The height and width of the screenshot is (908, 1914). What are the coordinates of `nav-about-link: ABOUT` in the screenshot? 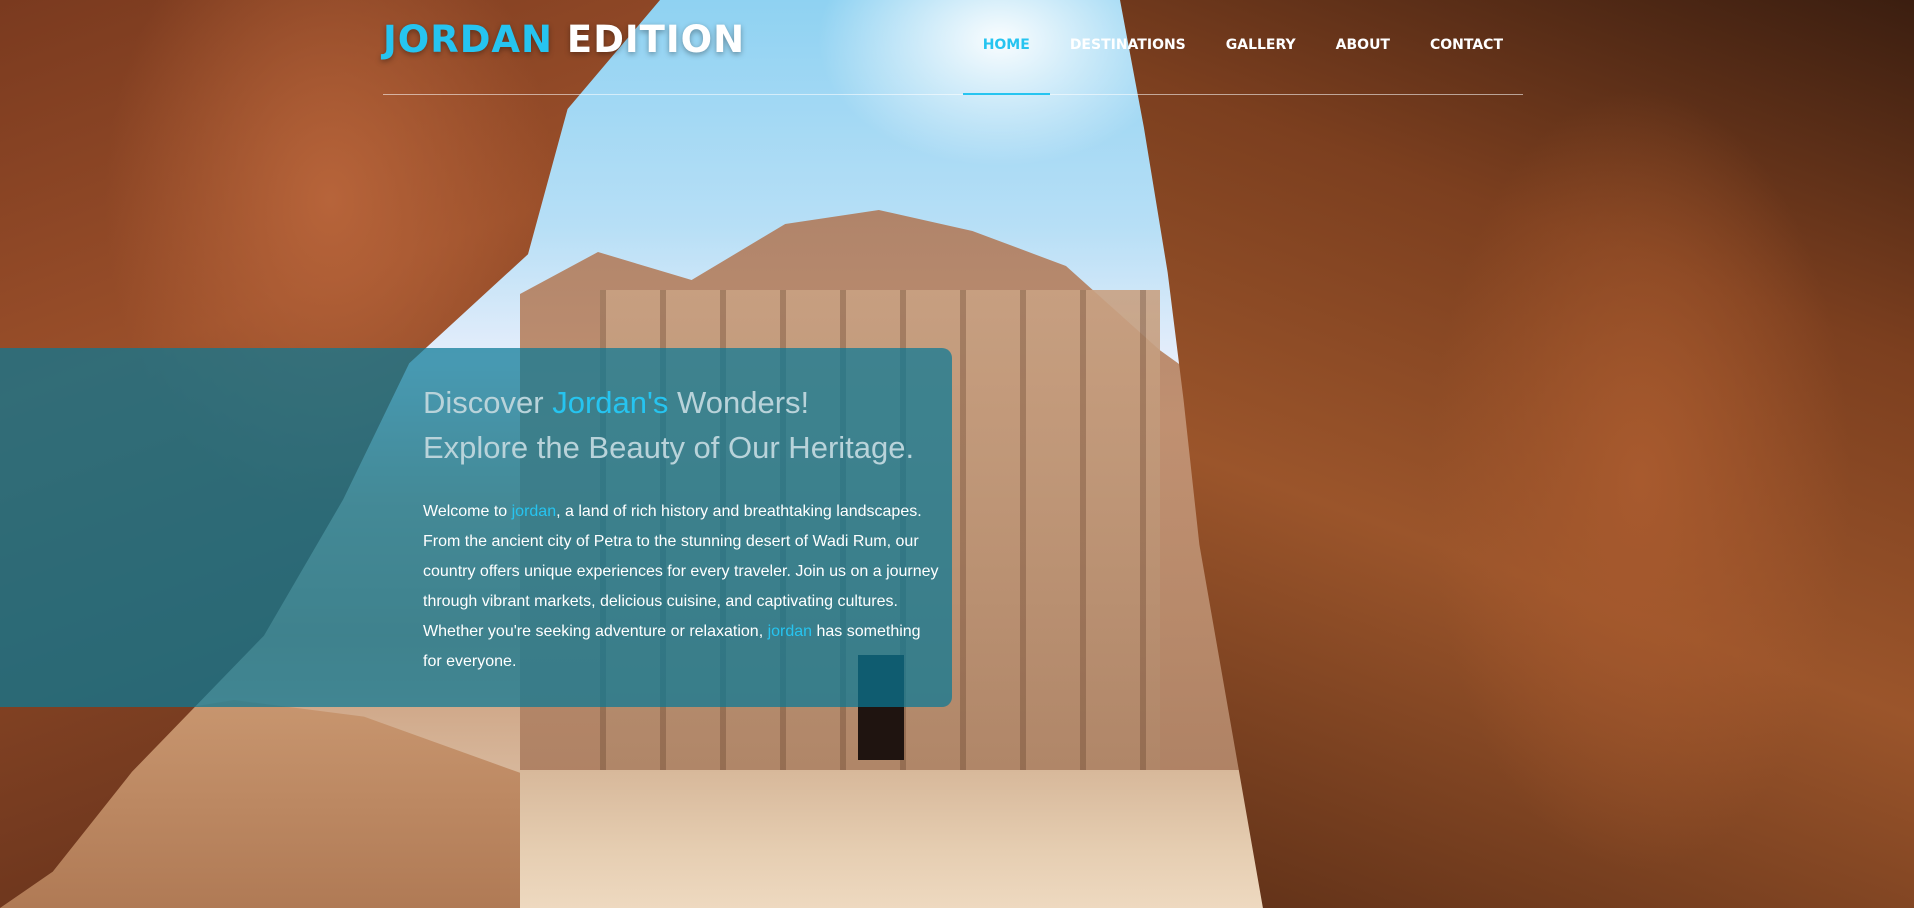 It's located at (1363, 47).